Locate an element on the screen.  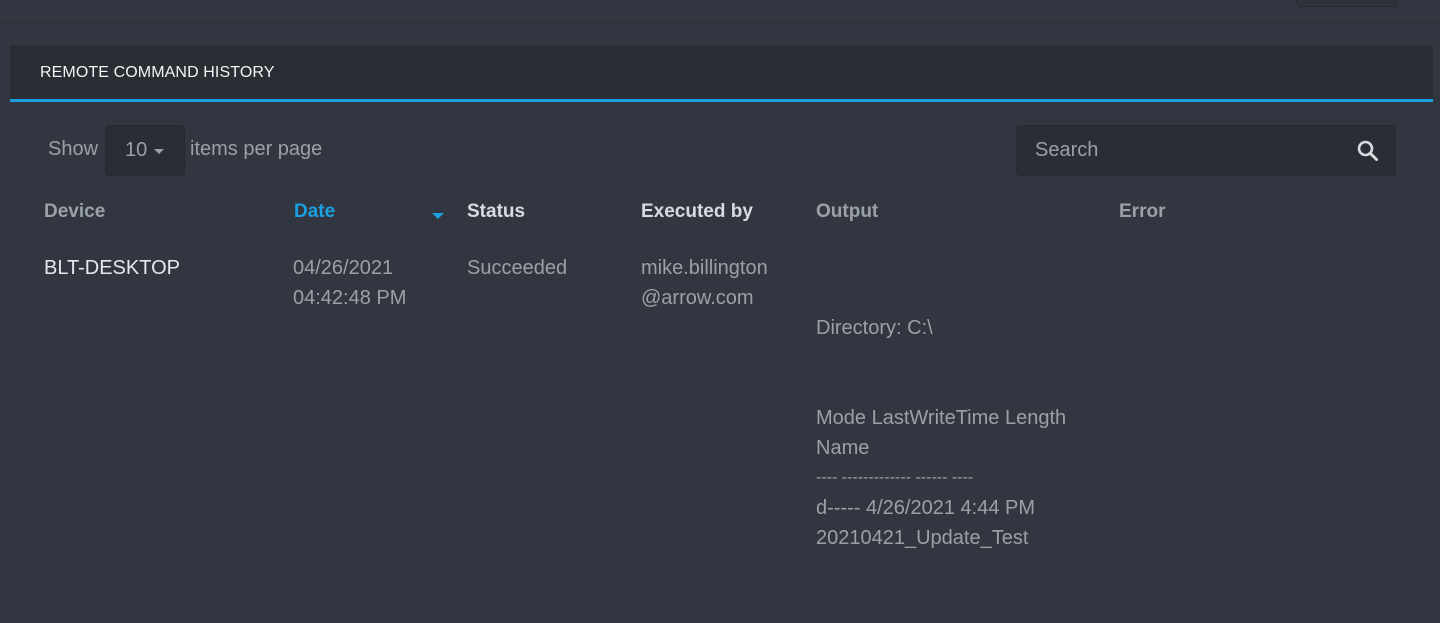
search-button is located at coordinates (1367, 150).